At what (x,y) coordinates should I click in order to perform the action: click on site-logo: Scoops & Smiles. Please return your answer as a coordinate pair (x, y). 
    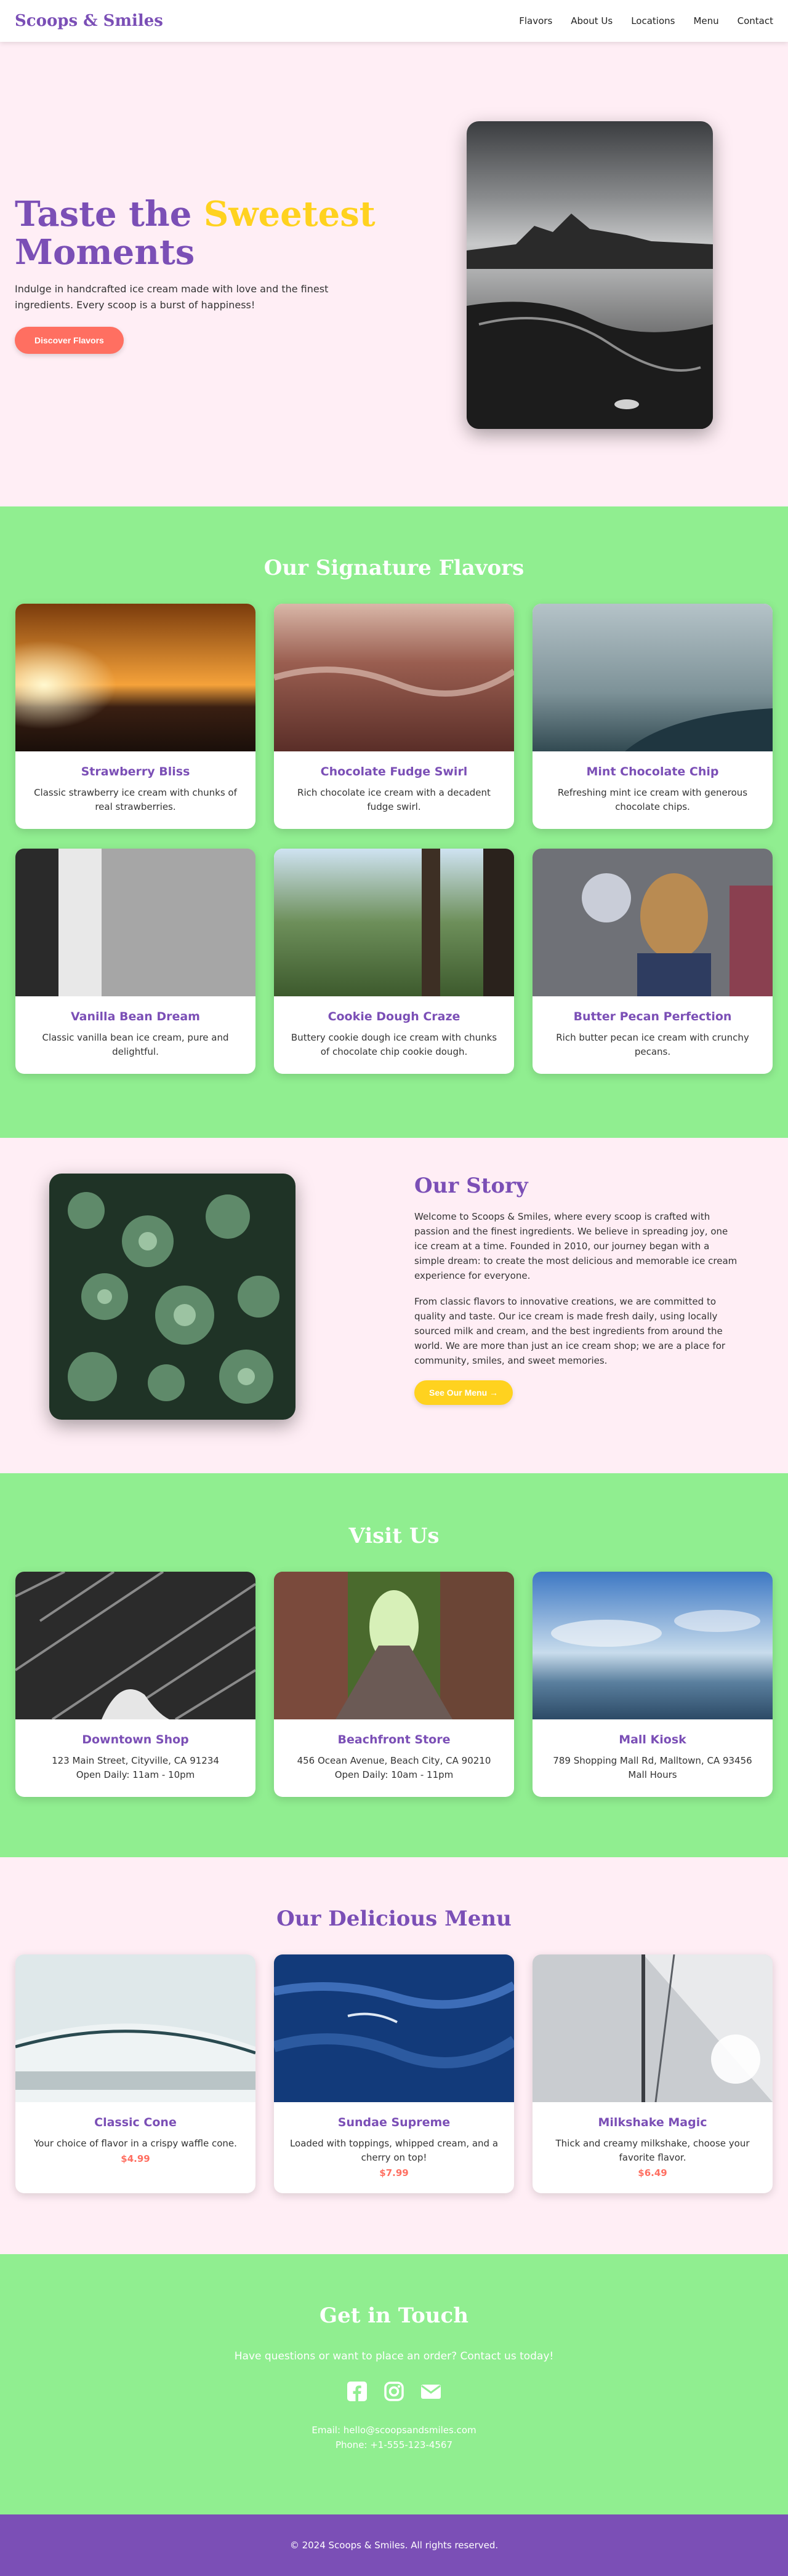
    Looking at the image, I should click on (89, 21).